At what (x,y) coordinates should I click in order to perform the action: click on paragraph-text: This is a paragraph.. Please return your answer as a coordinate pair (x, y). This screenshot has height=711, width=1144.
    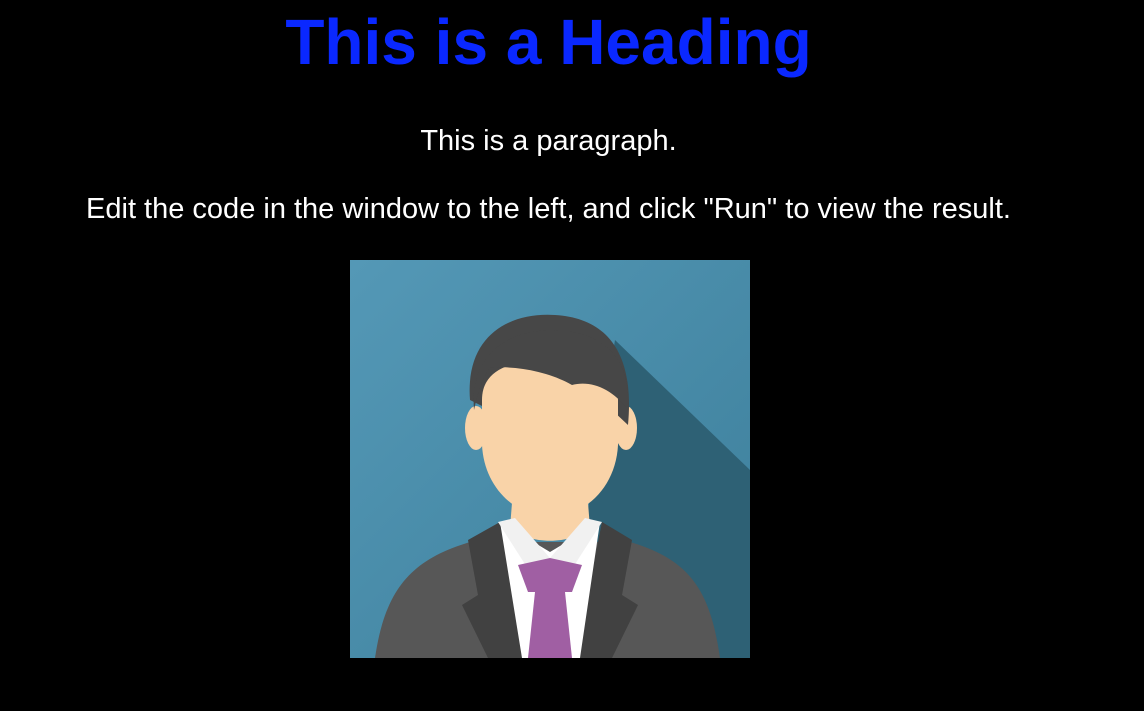
    Looking at the image, I should click on (548, 141).